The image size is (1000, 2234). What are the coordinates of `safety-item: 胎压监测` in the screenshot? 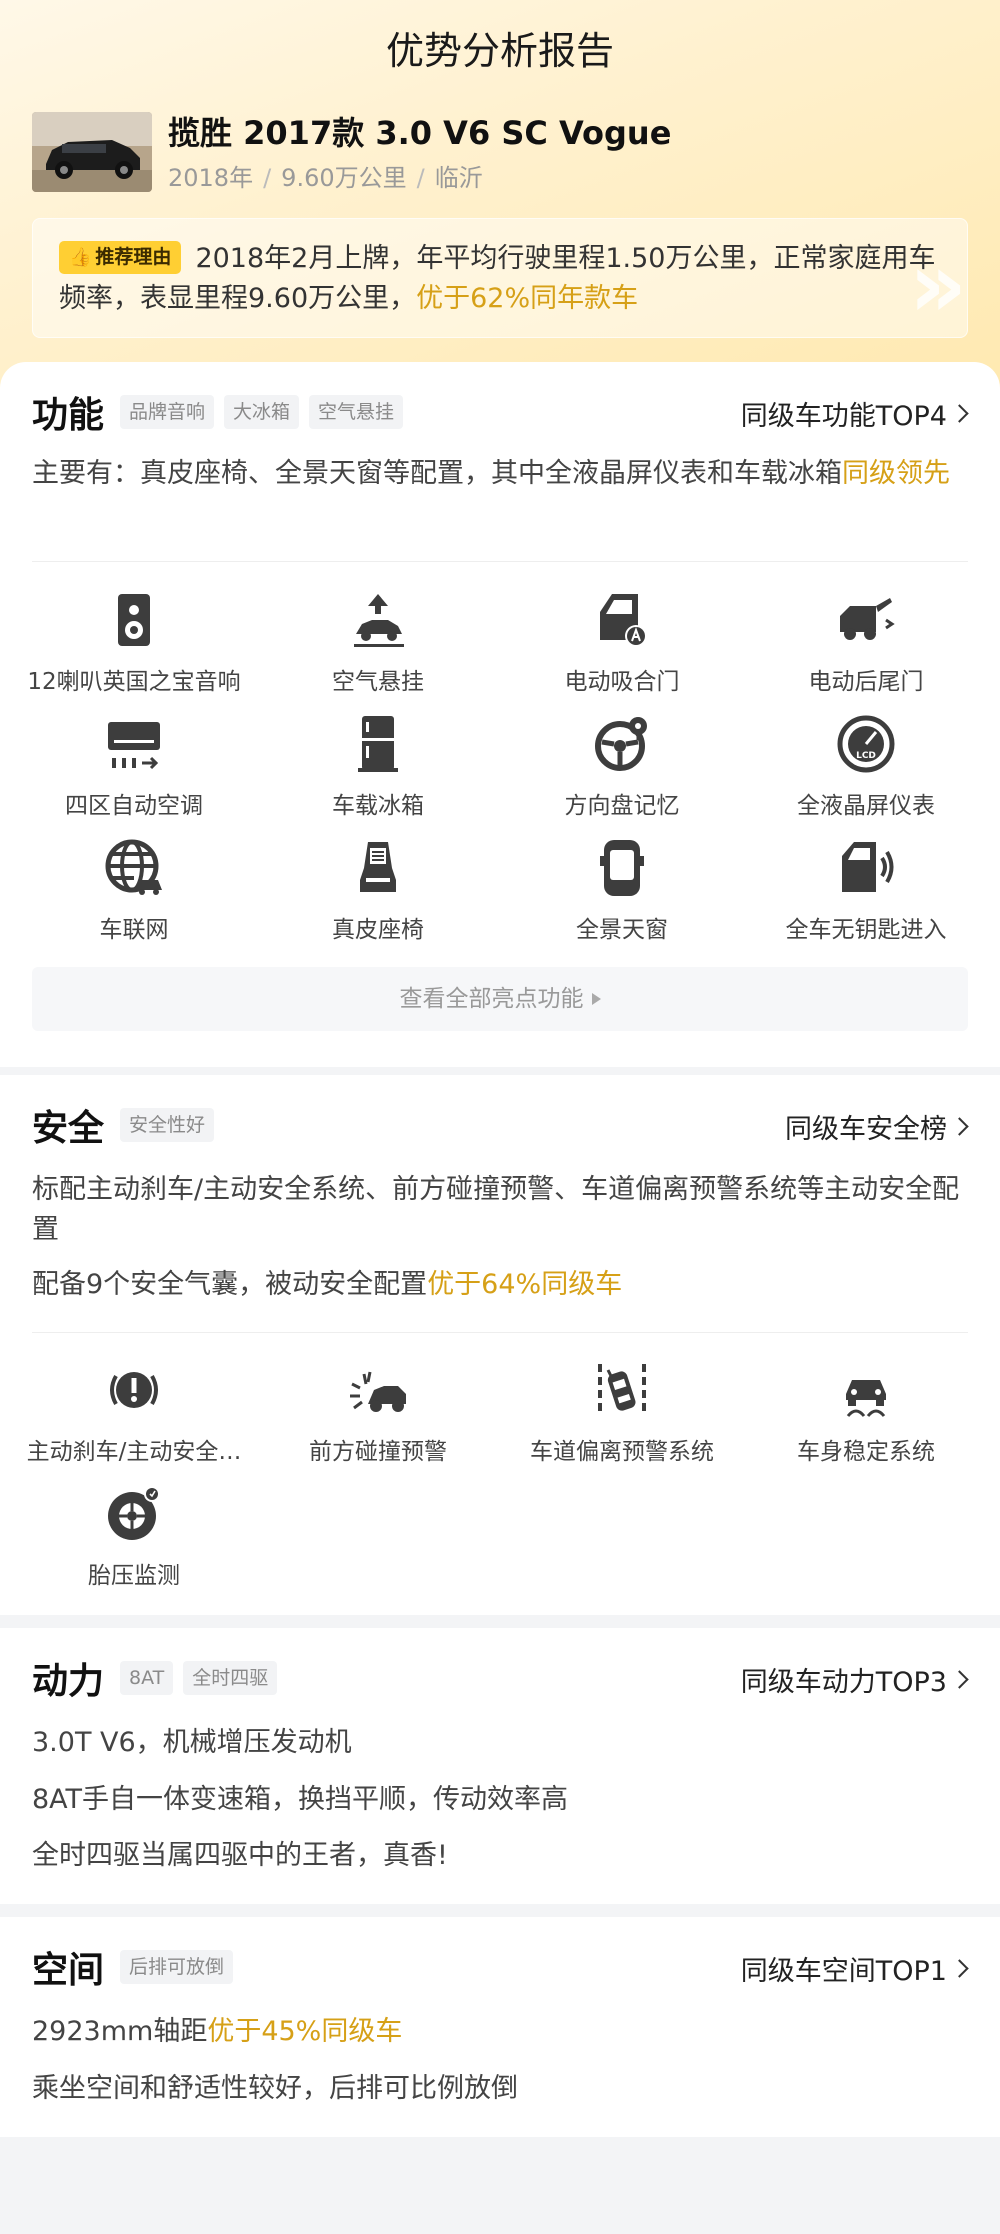 It's located at (134, 1537).